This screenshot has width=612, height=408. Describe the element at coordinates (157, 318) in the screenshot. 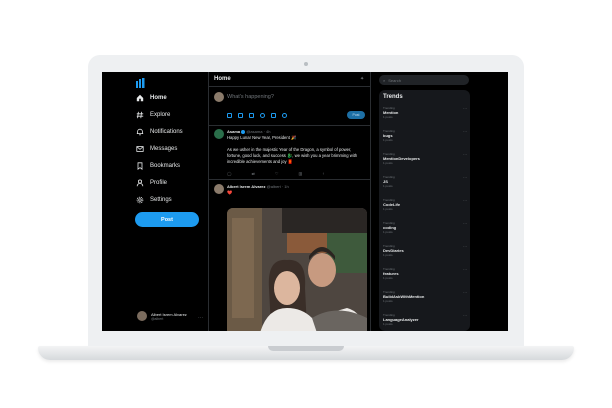

I see `profile-handle: @albert` at that location.